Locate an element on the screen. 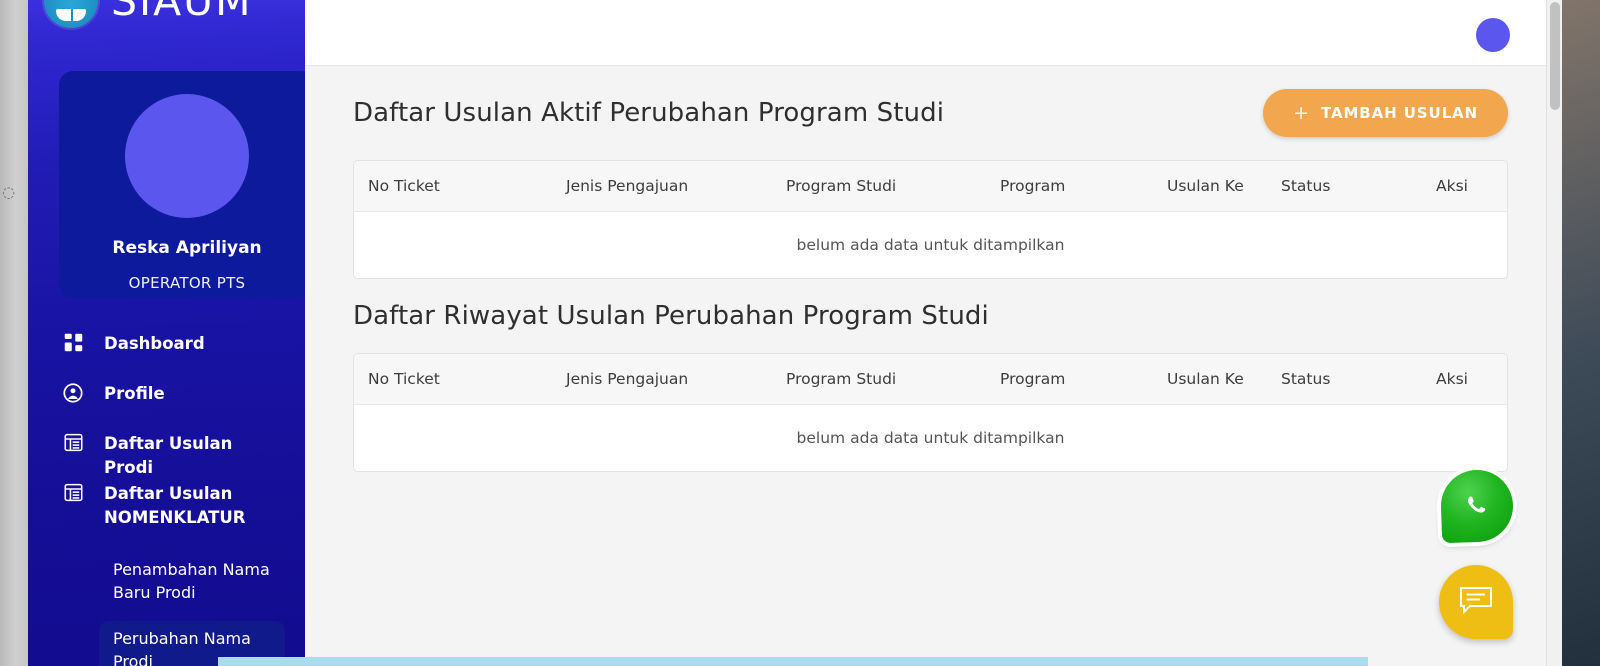 The width and height of the screenshot is (1600, 666). garuda-education-emblem-icon is located at coordinates (71, 14).